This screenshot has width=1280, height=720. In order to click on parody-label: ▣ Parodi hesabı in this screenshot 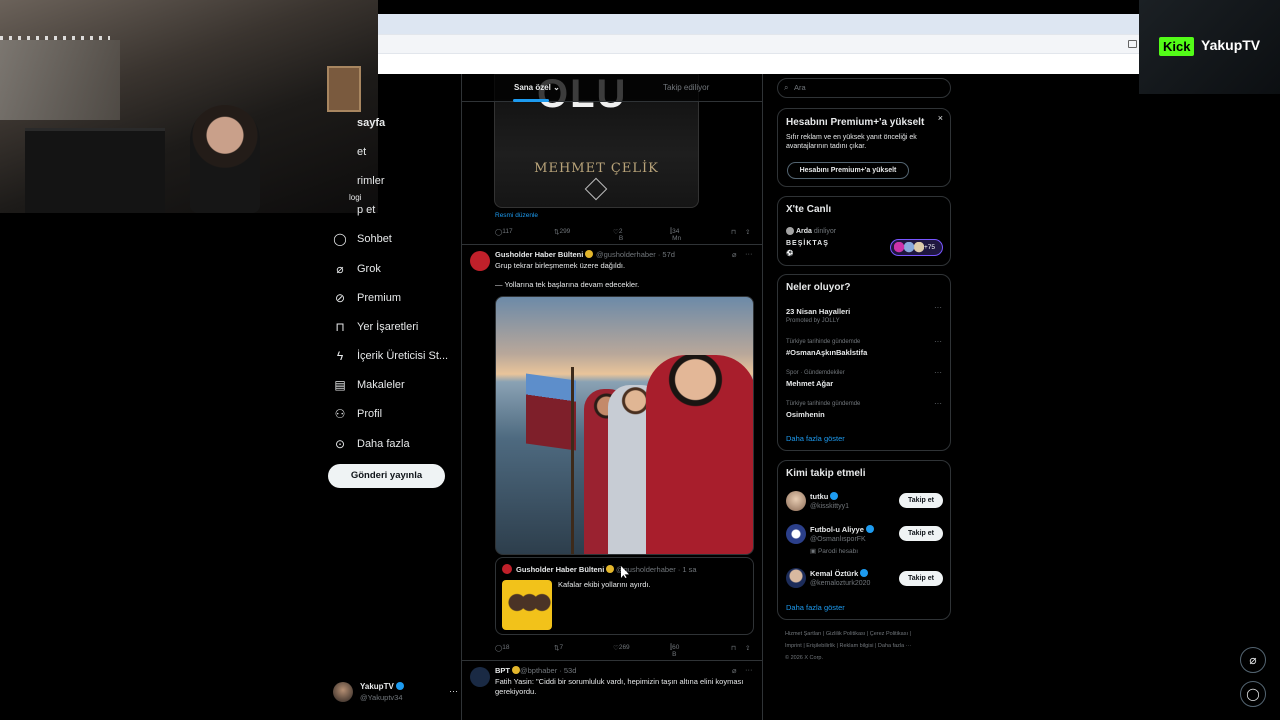, I will do `click(834, 551)`.